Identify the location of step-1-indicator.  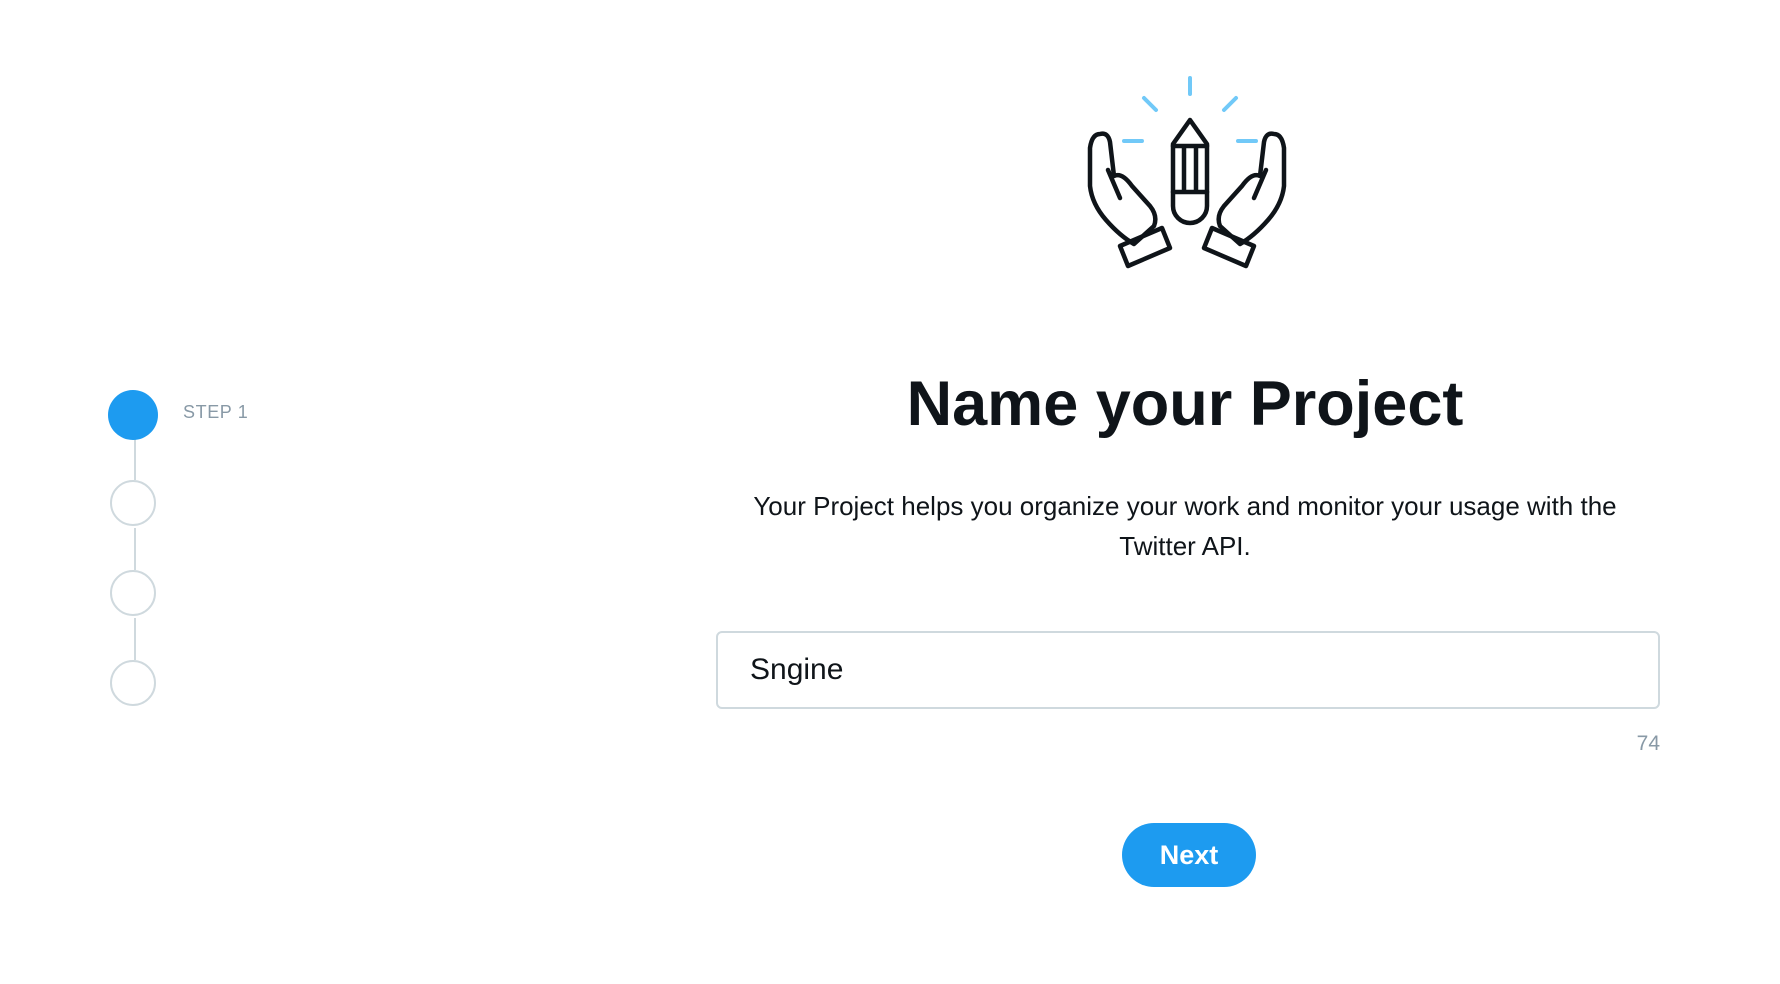
(133, 415).